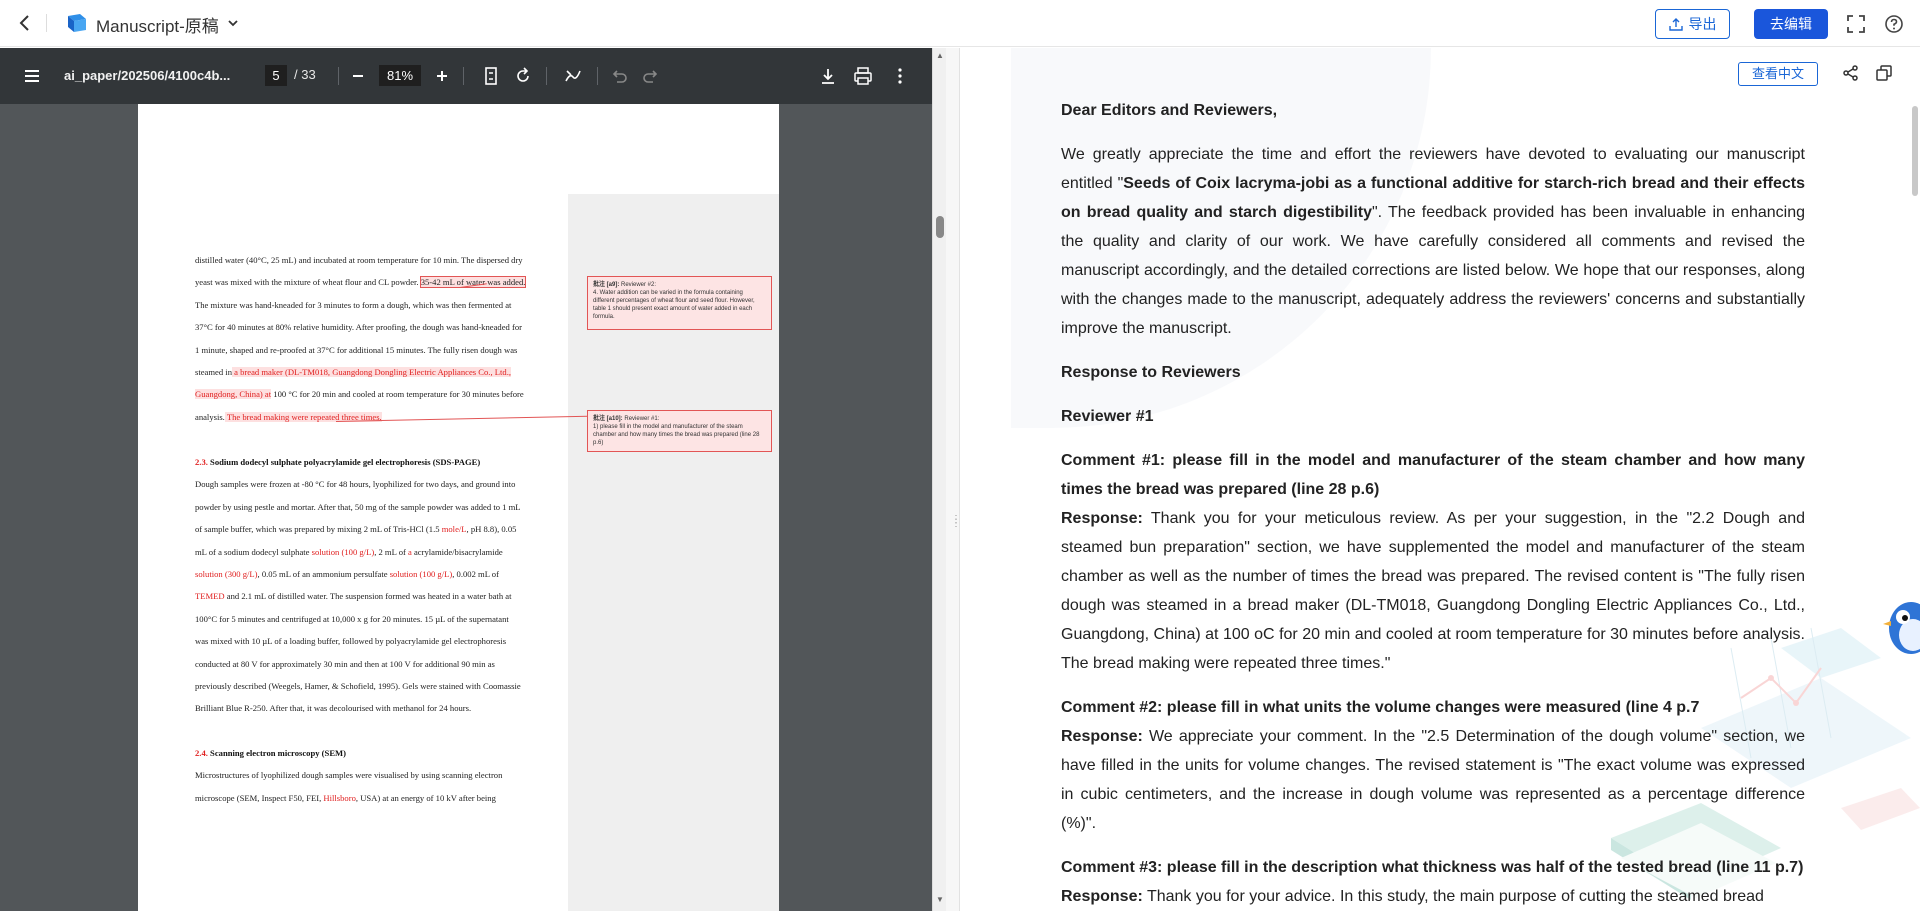  I want to click on document-logo-icon, so click(77, 23).